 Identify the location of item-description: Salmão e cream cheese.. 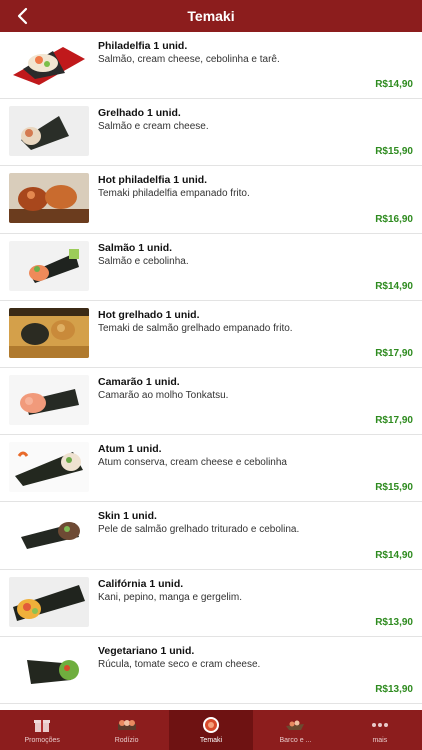
(153, 127).